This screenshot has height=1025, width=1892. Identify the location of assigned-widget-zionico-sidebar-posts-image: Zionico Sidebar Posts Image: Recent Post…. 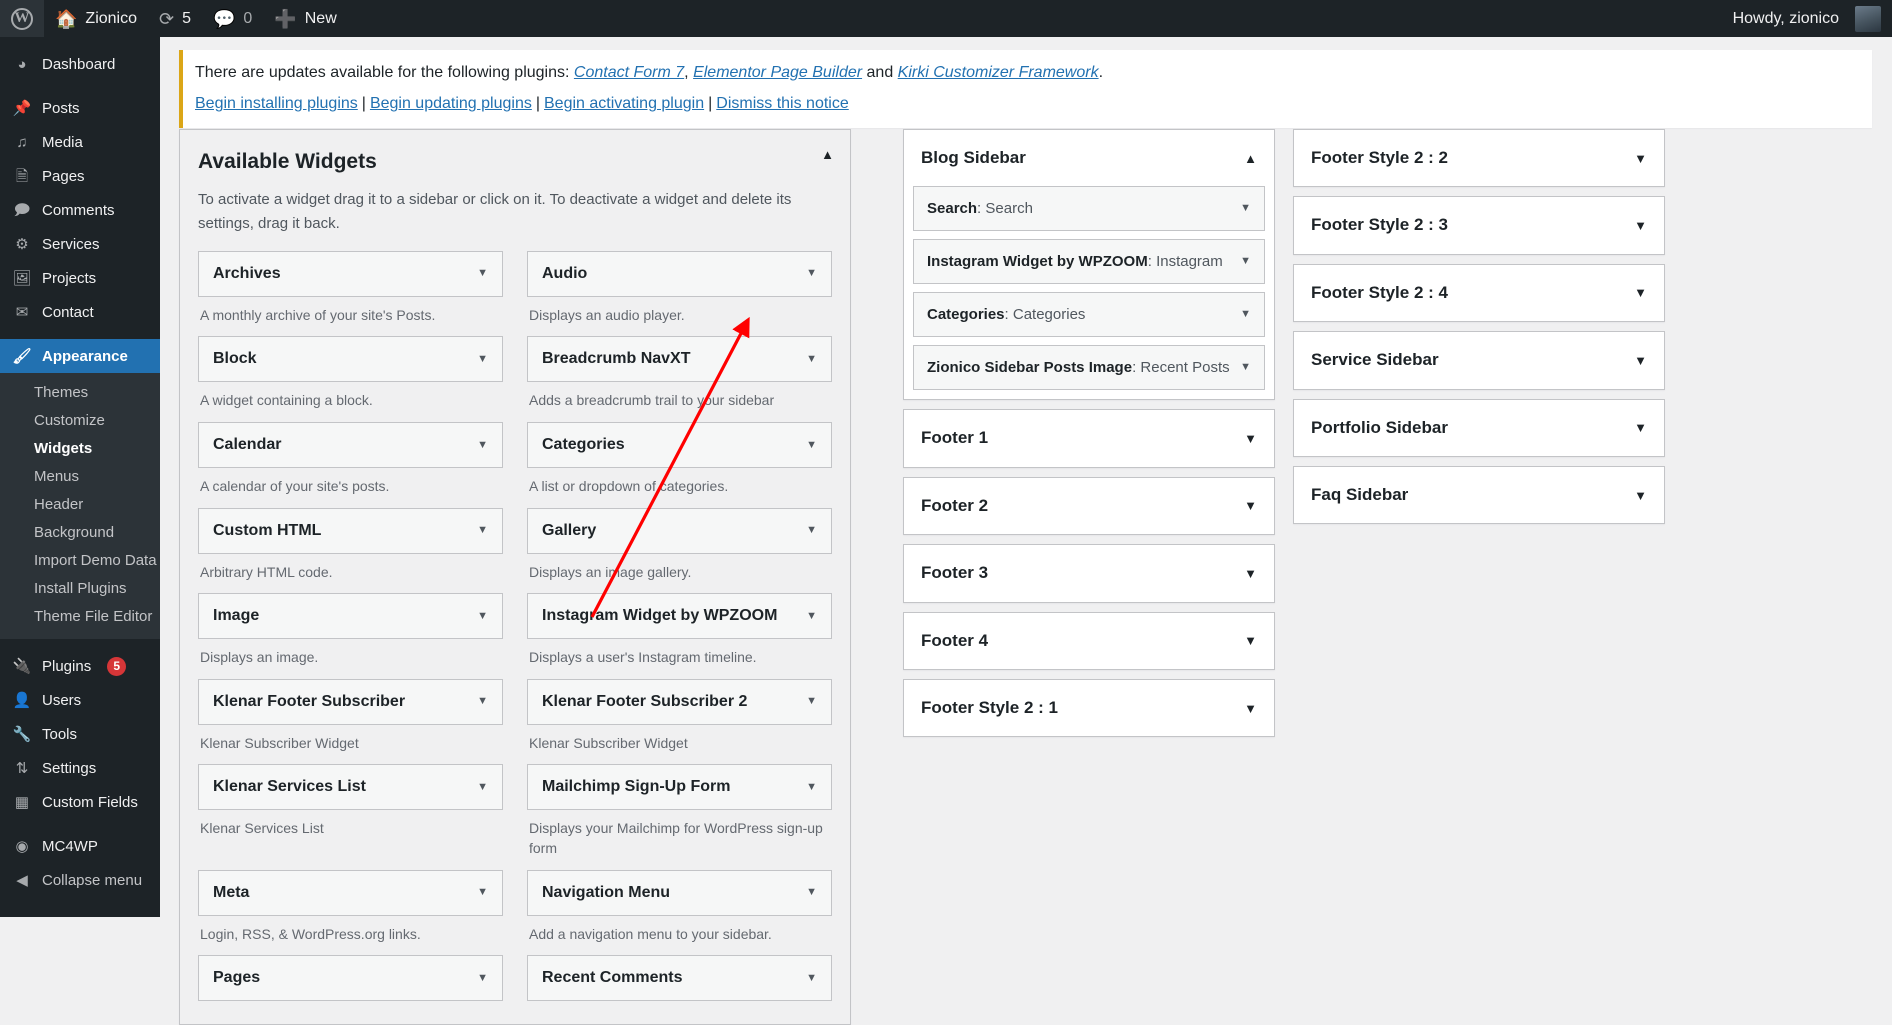
(1089, 368).